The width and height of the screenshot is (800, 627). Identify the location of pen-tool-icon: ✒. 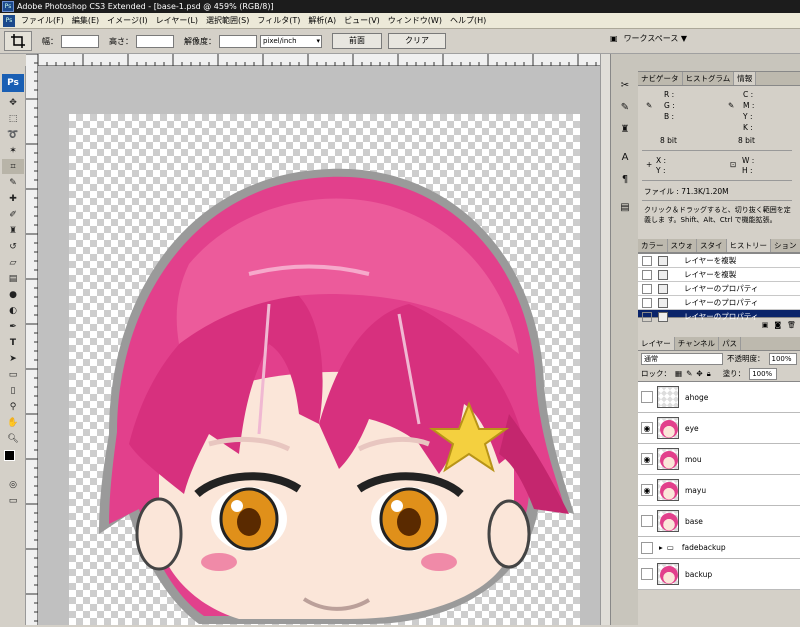
(13, 326).